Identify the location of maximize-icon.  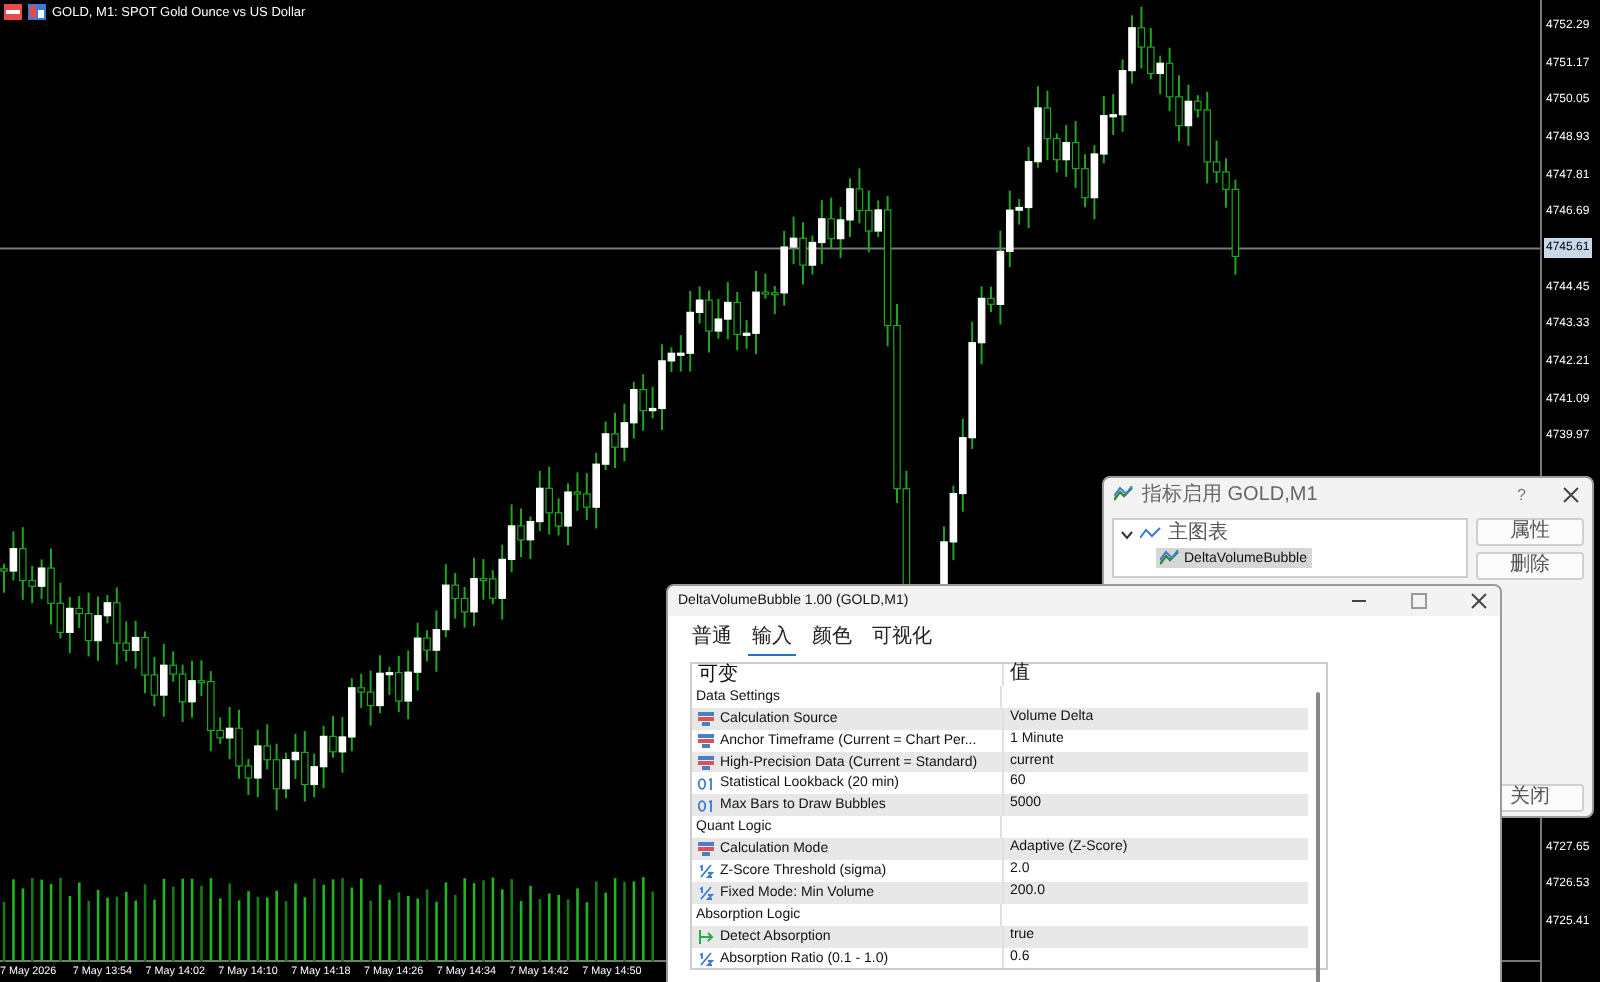
(1419, 601).